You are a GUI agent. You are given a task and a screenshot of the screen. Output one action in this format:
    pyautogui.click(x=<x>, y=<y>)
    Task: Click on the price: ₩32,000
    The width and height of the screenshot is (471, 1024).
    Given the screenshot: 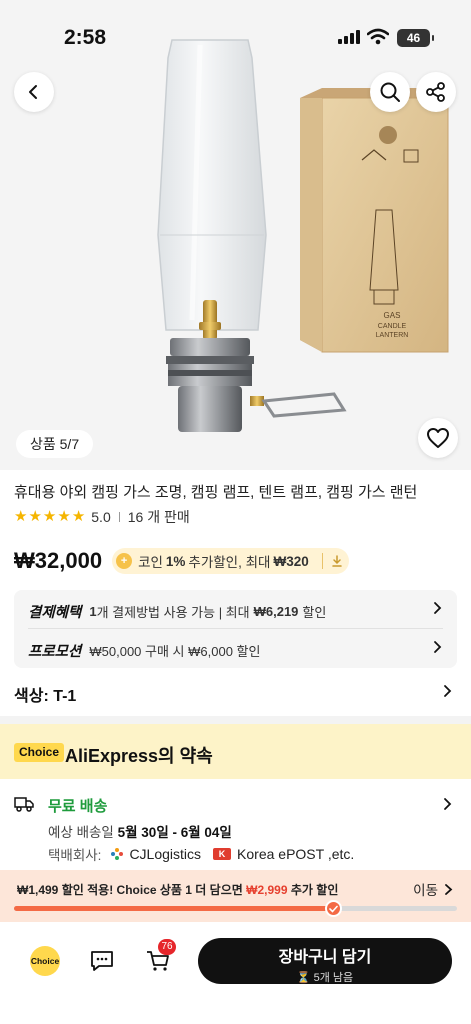 What is the action you would take?
    pyautogui.click(x=58, y=560)
    